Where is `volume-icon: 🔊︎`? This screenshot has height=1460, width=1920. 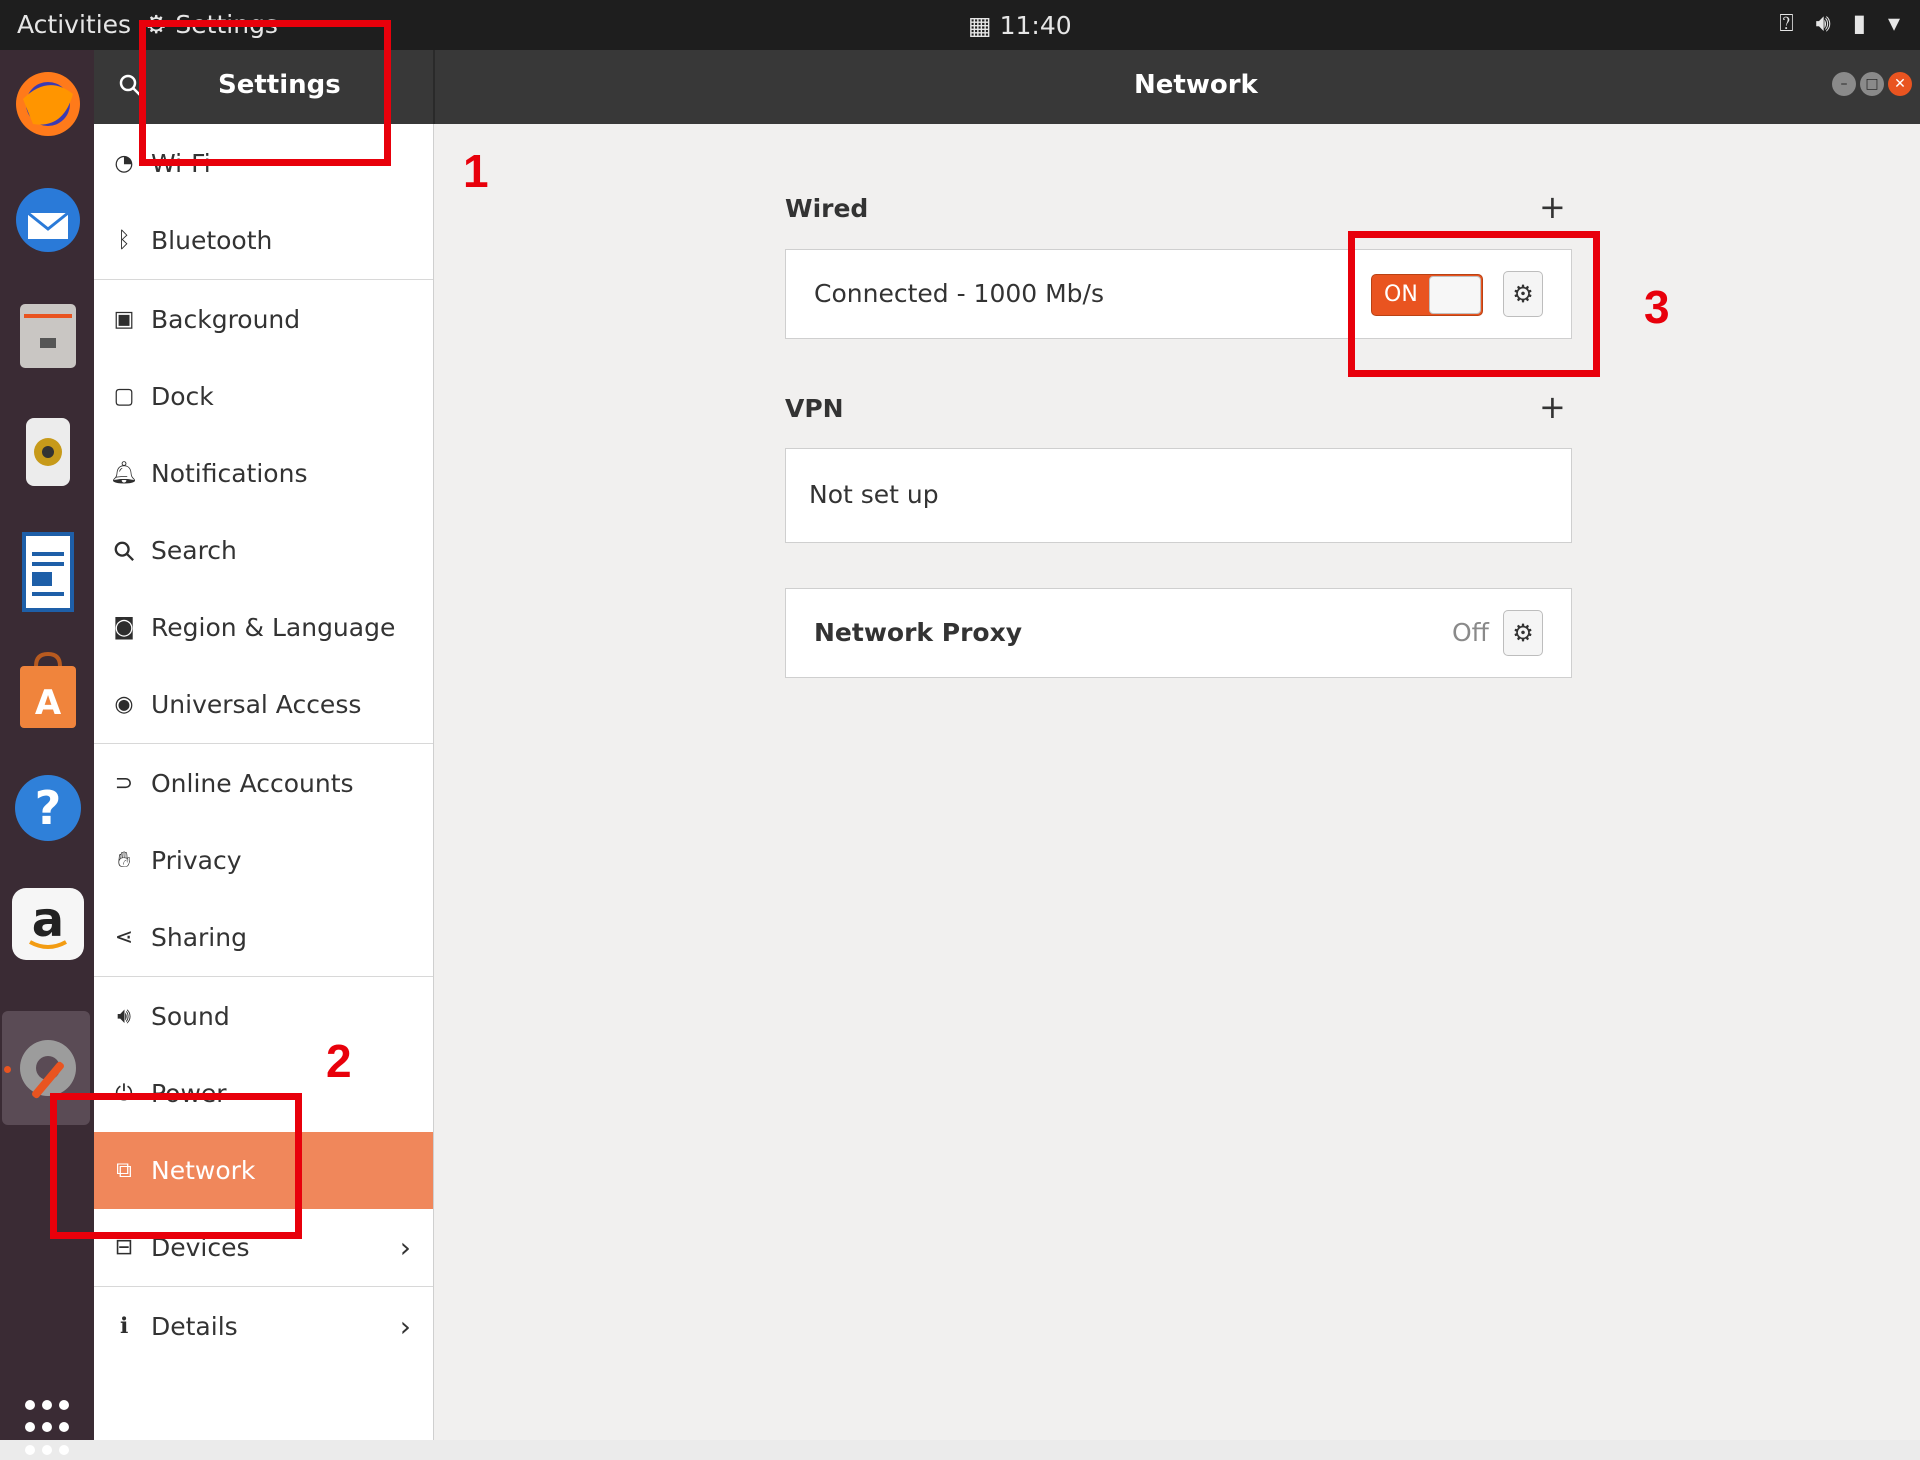 volume-icon: 🔊︎ is located at coordinates (1823, 23).